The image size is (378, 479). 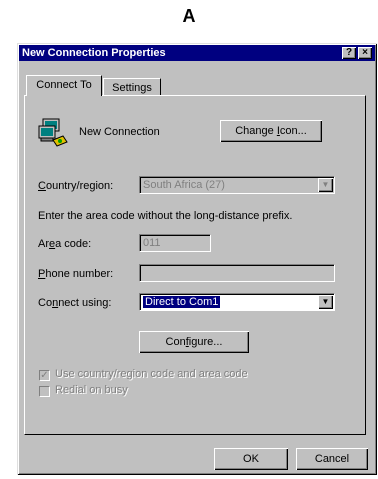 I want to click on country-region-label: Country/region:, so click(x=76, y=186).